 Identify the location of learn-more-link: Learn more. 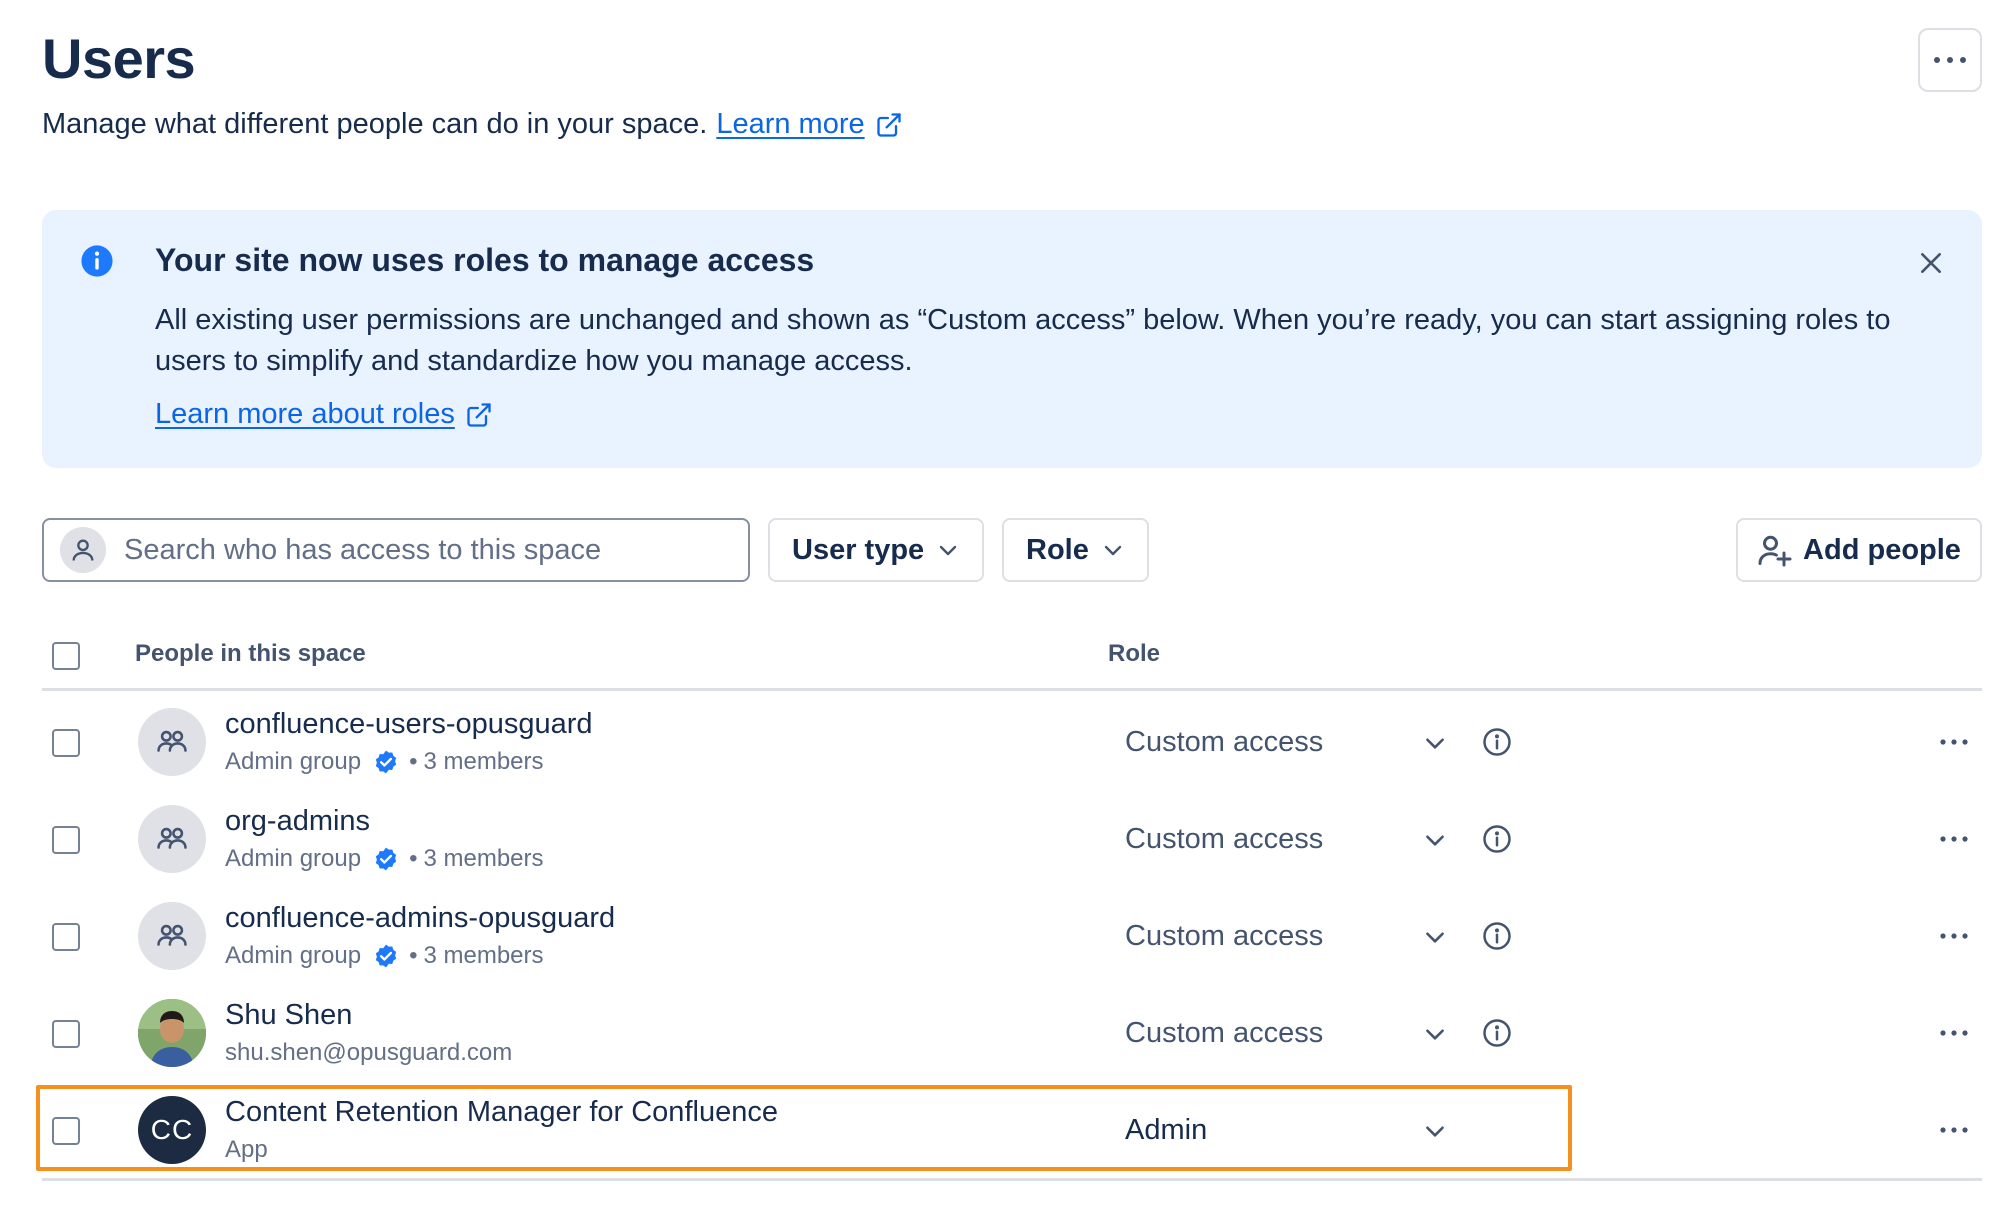
(790, 124).